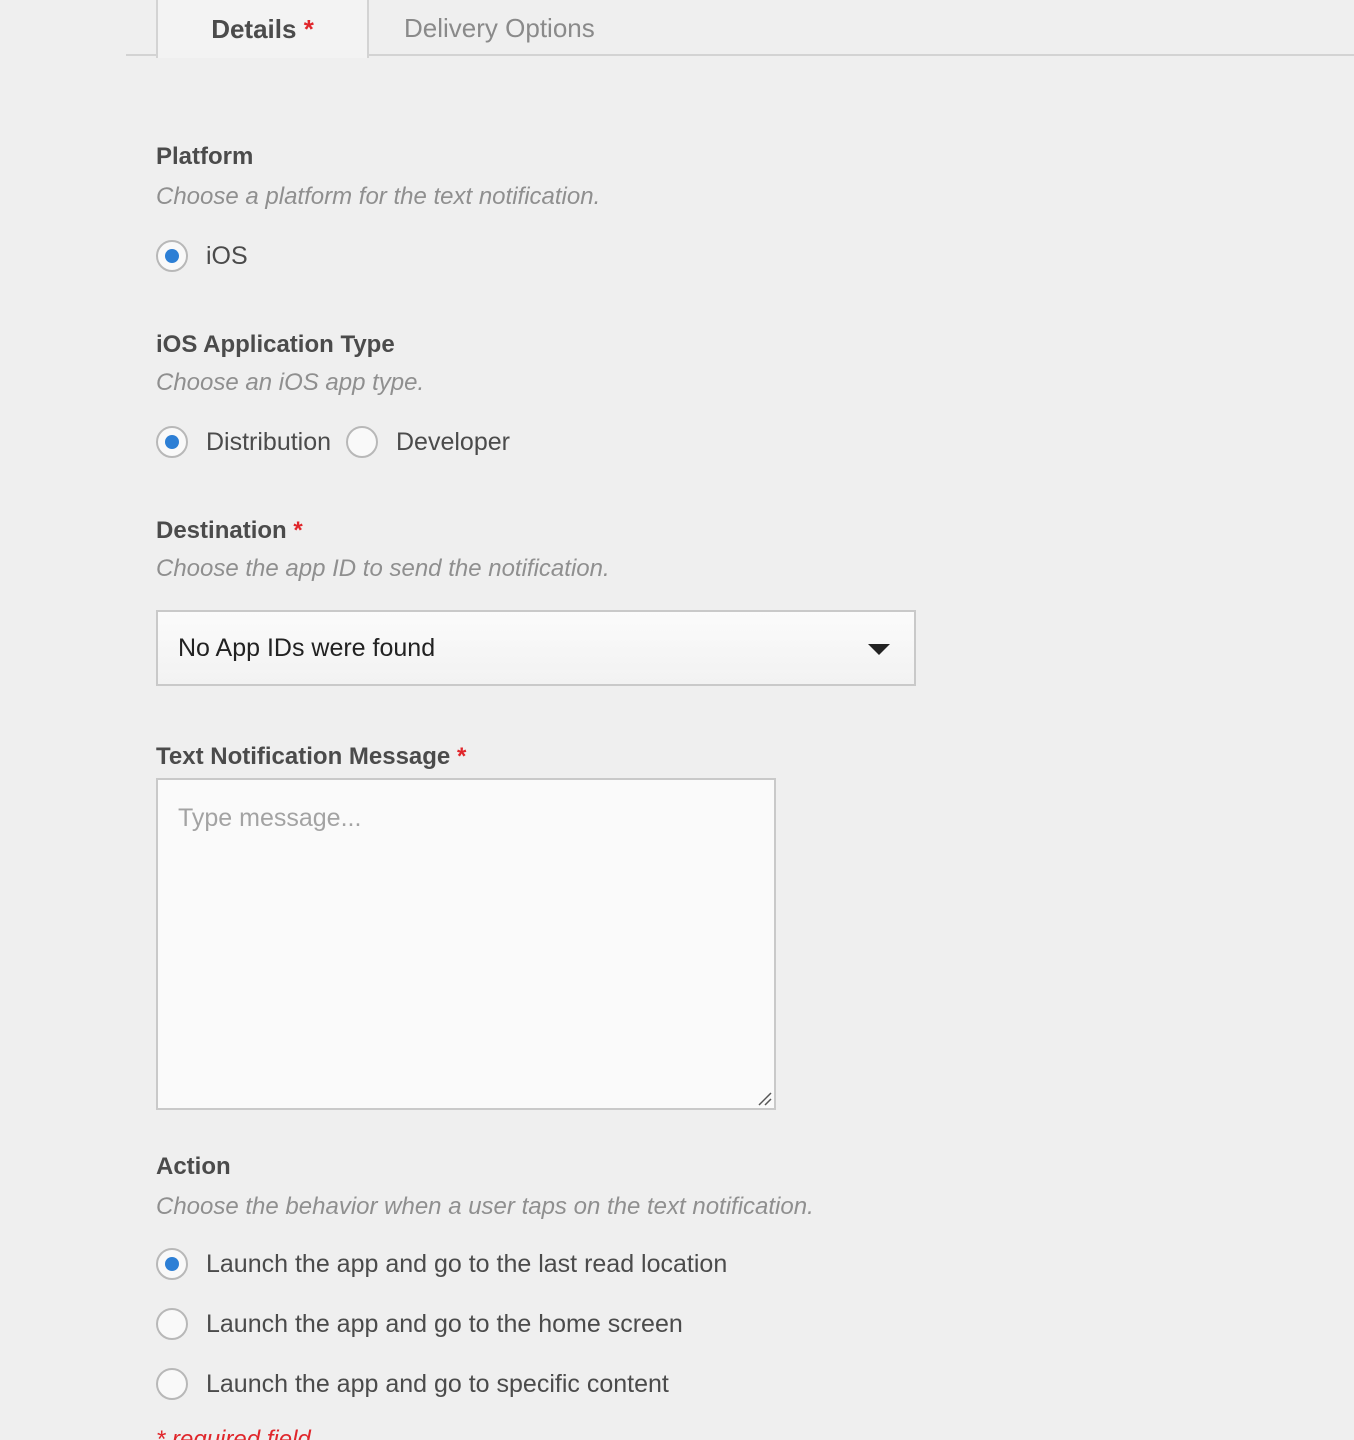 The height and width of the screenshot is (1440, 1354). I want to click on app-type-option-distribution: Distribution, so click(243, 442).